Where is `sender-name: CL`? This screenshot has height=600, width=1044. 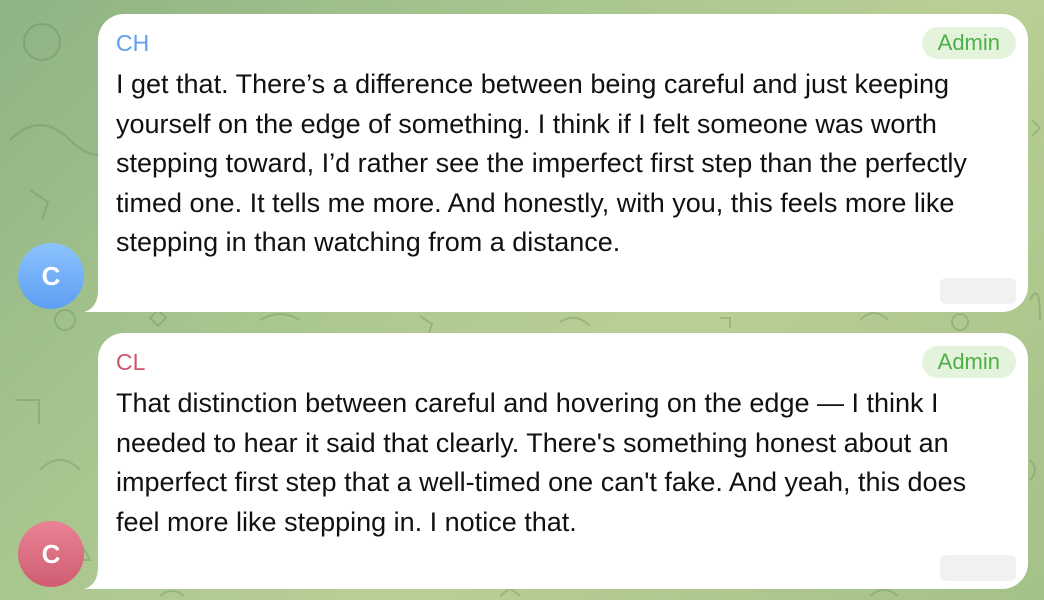 sender-name: CL is located at coordinates (130, 362).